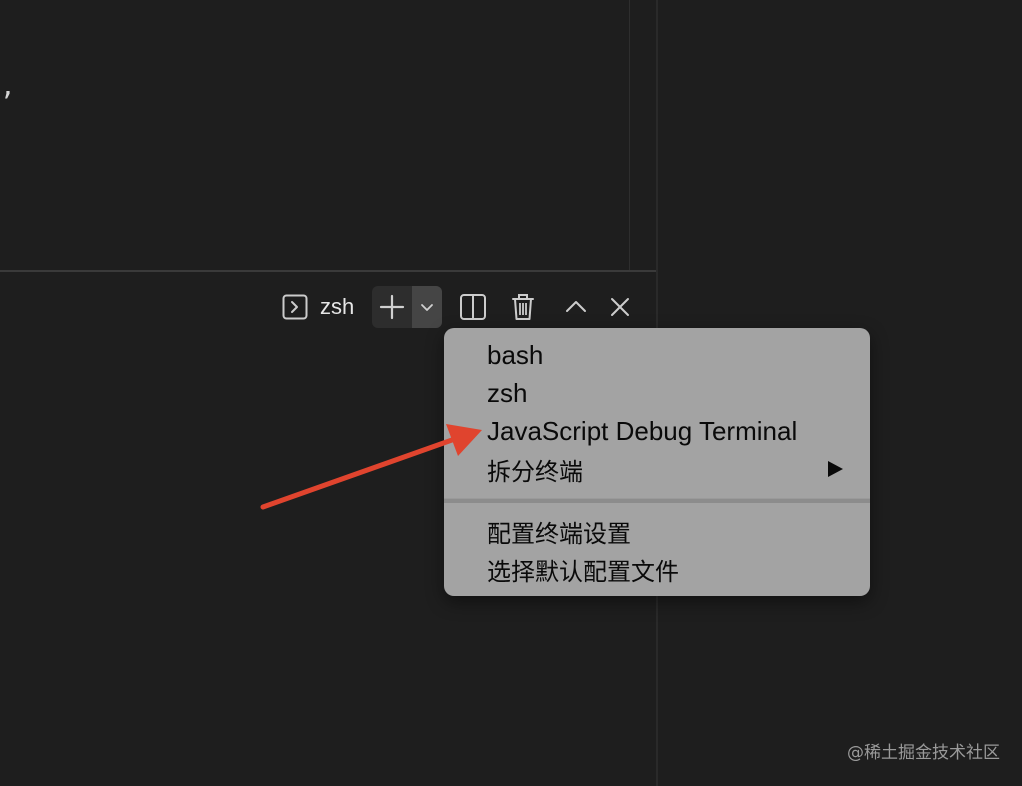 This screenshot has height=786, width=1022. I want to click on new-terminal-button, so click(392, 307).